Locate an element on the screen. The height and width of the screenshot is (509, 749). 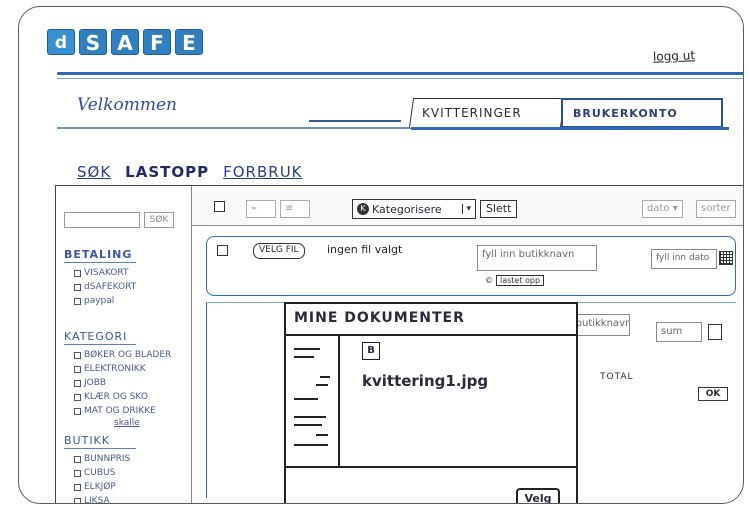
upload-row-checkbox is located at coordinates (222, 250).